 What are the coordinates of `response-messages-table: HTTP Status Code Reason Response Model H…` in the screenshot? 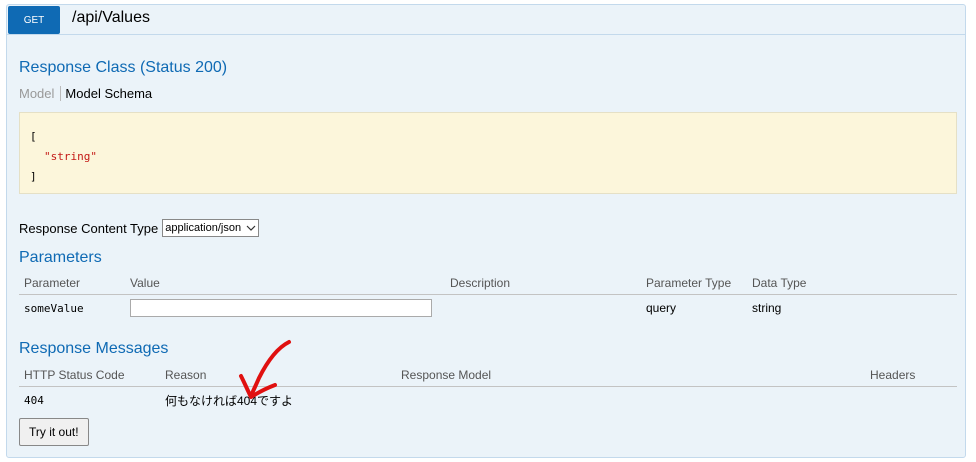 It's located at (488, 389).